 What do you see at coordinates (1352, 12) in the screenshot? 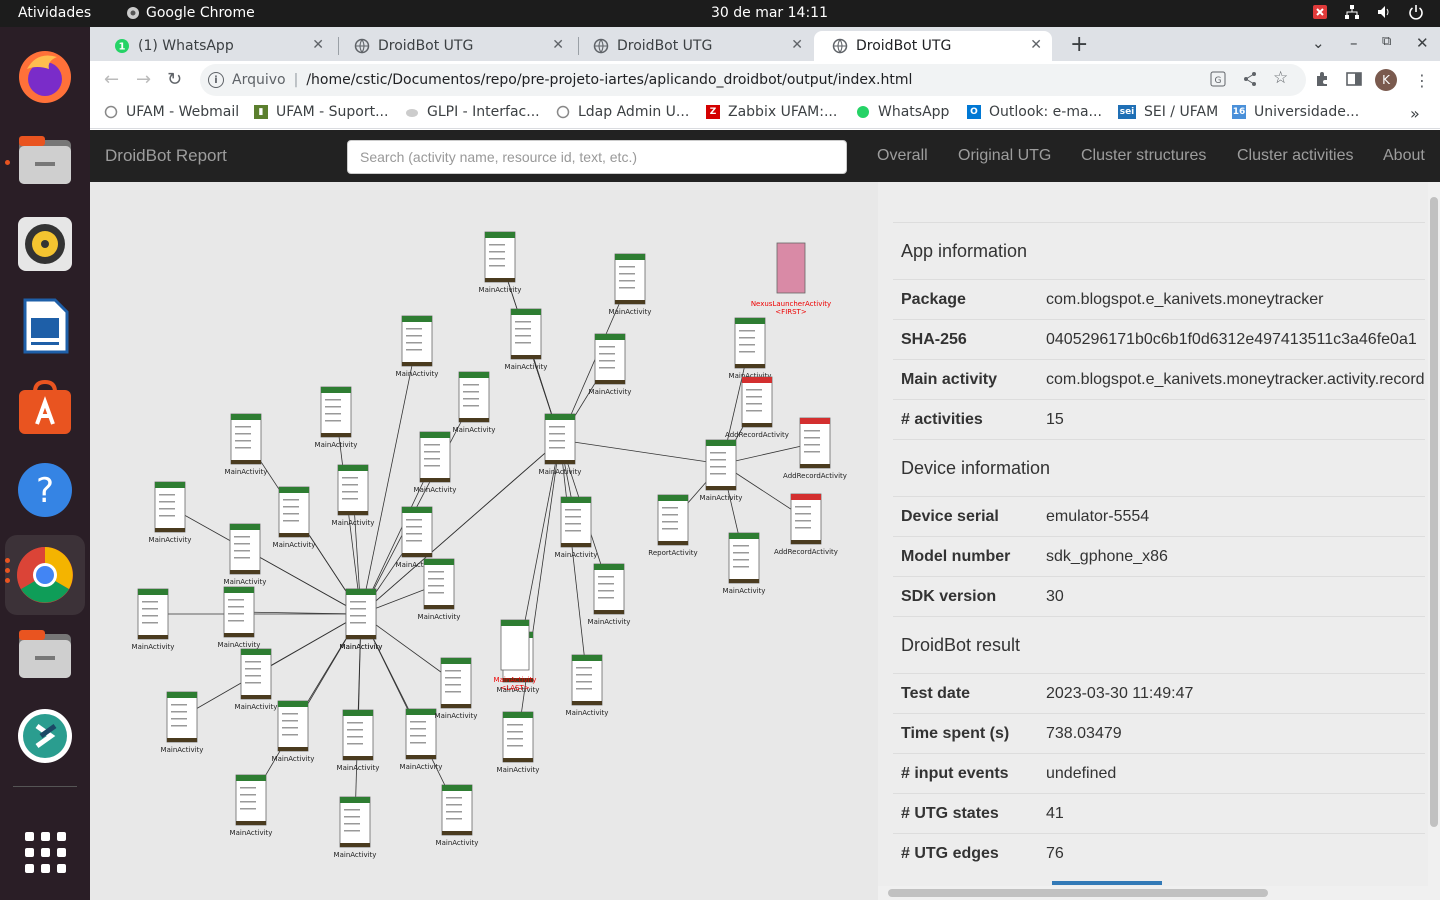
I see `network-icon` at bounding box center [1352, 12].